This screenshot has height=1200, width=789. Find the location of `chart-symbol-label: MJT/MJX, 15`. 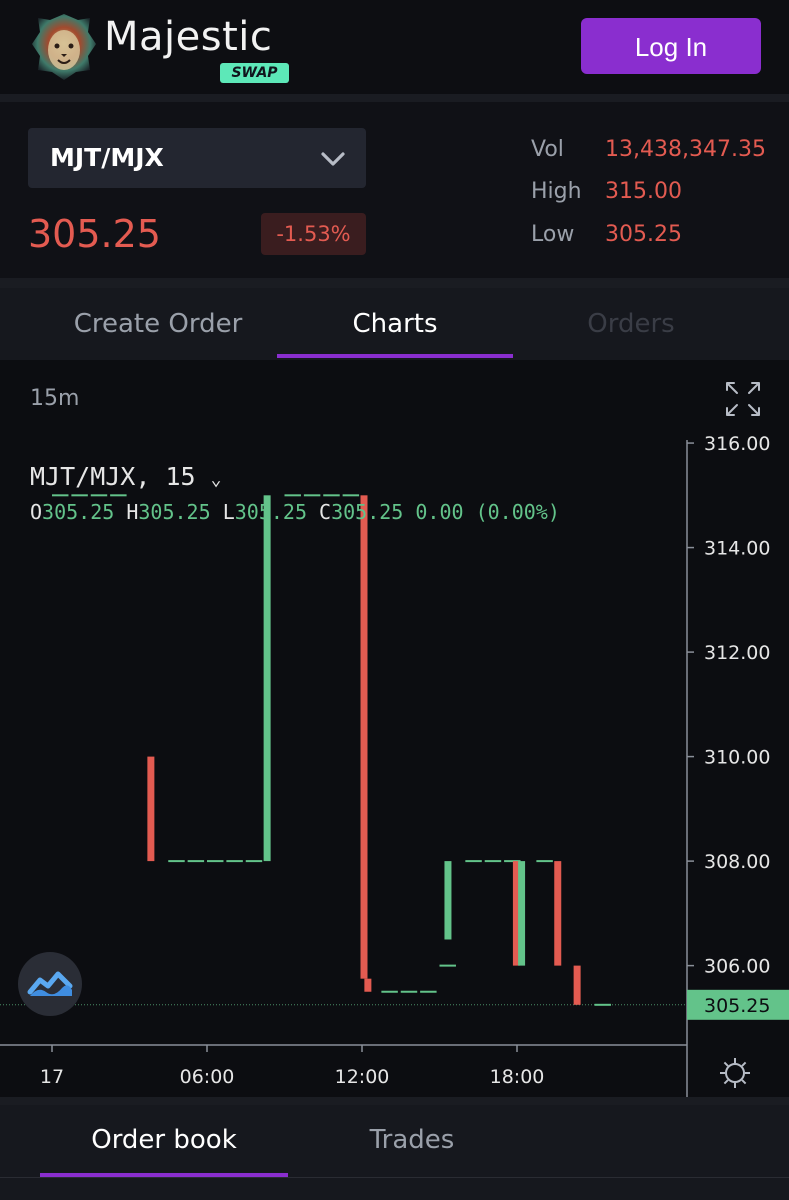

chart-symbol-label: MJT/MJX, 15 is located at coordinates (113, 476).